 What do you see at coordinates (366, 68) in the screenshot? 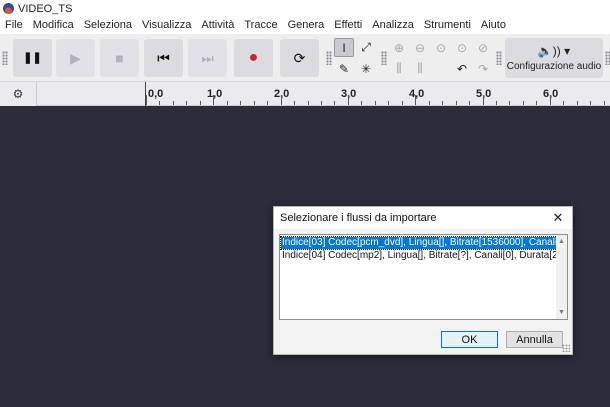
I see `multi-tool-icon: ✳` at bounding box center [366, 68].